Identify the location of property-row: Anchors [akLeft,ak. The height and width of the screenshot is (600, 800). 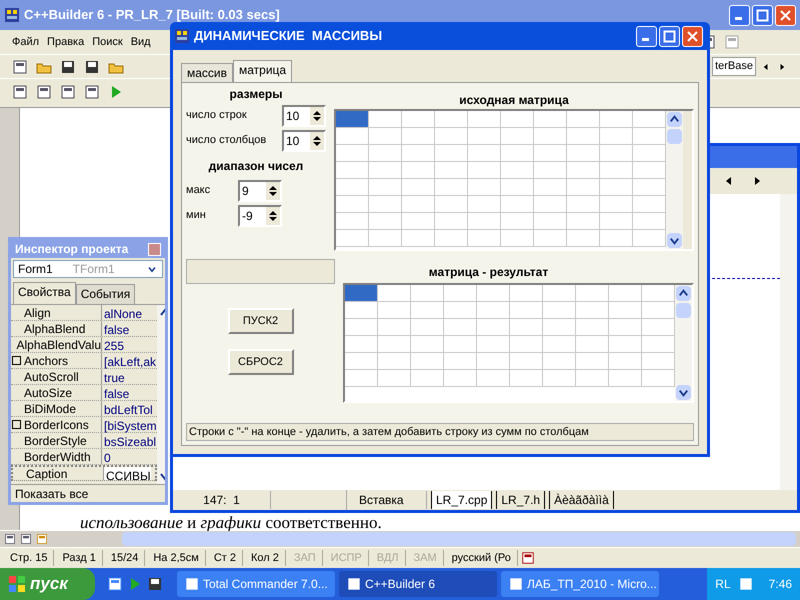
(84, 361).